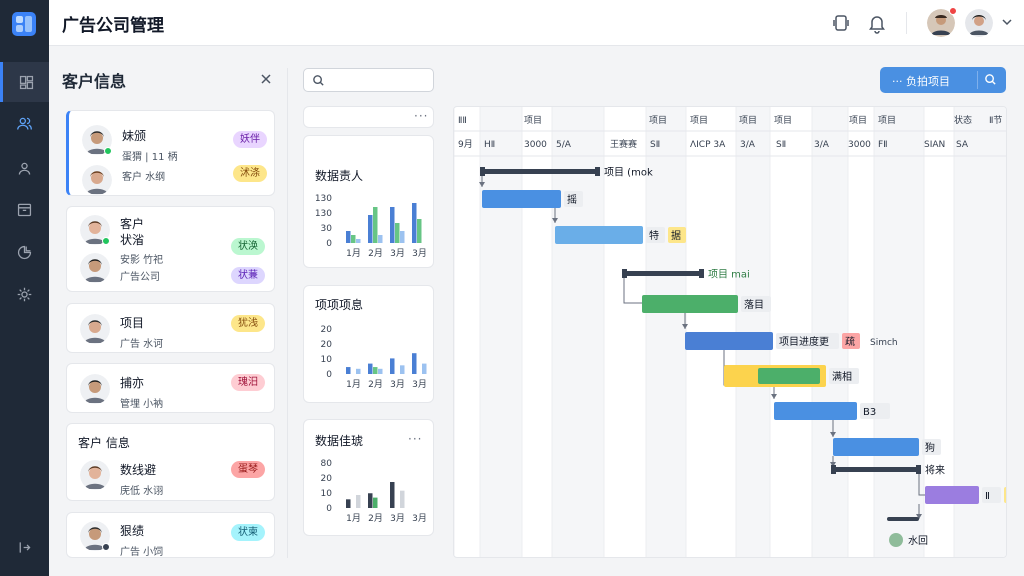 This screenshot has height=576, width=1024. I want to click on gantt-header-label: SⅡ, so click(655, 145).